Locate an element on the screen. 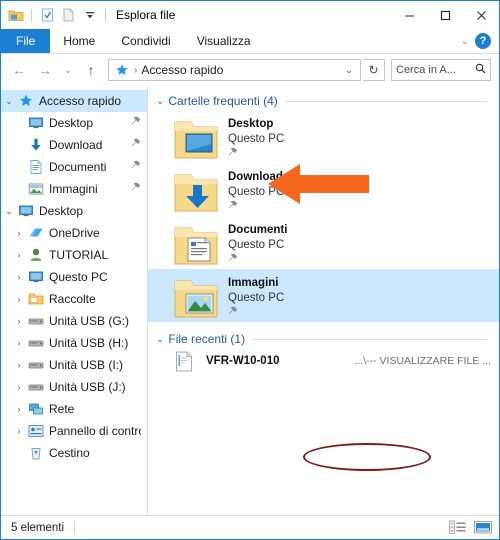 Image resolution: width=500 pixels, height=540 pixels. folder-tile: Download Questo PC is located at coordinates (323, 189).